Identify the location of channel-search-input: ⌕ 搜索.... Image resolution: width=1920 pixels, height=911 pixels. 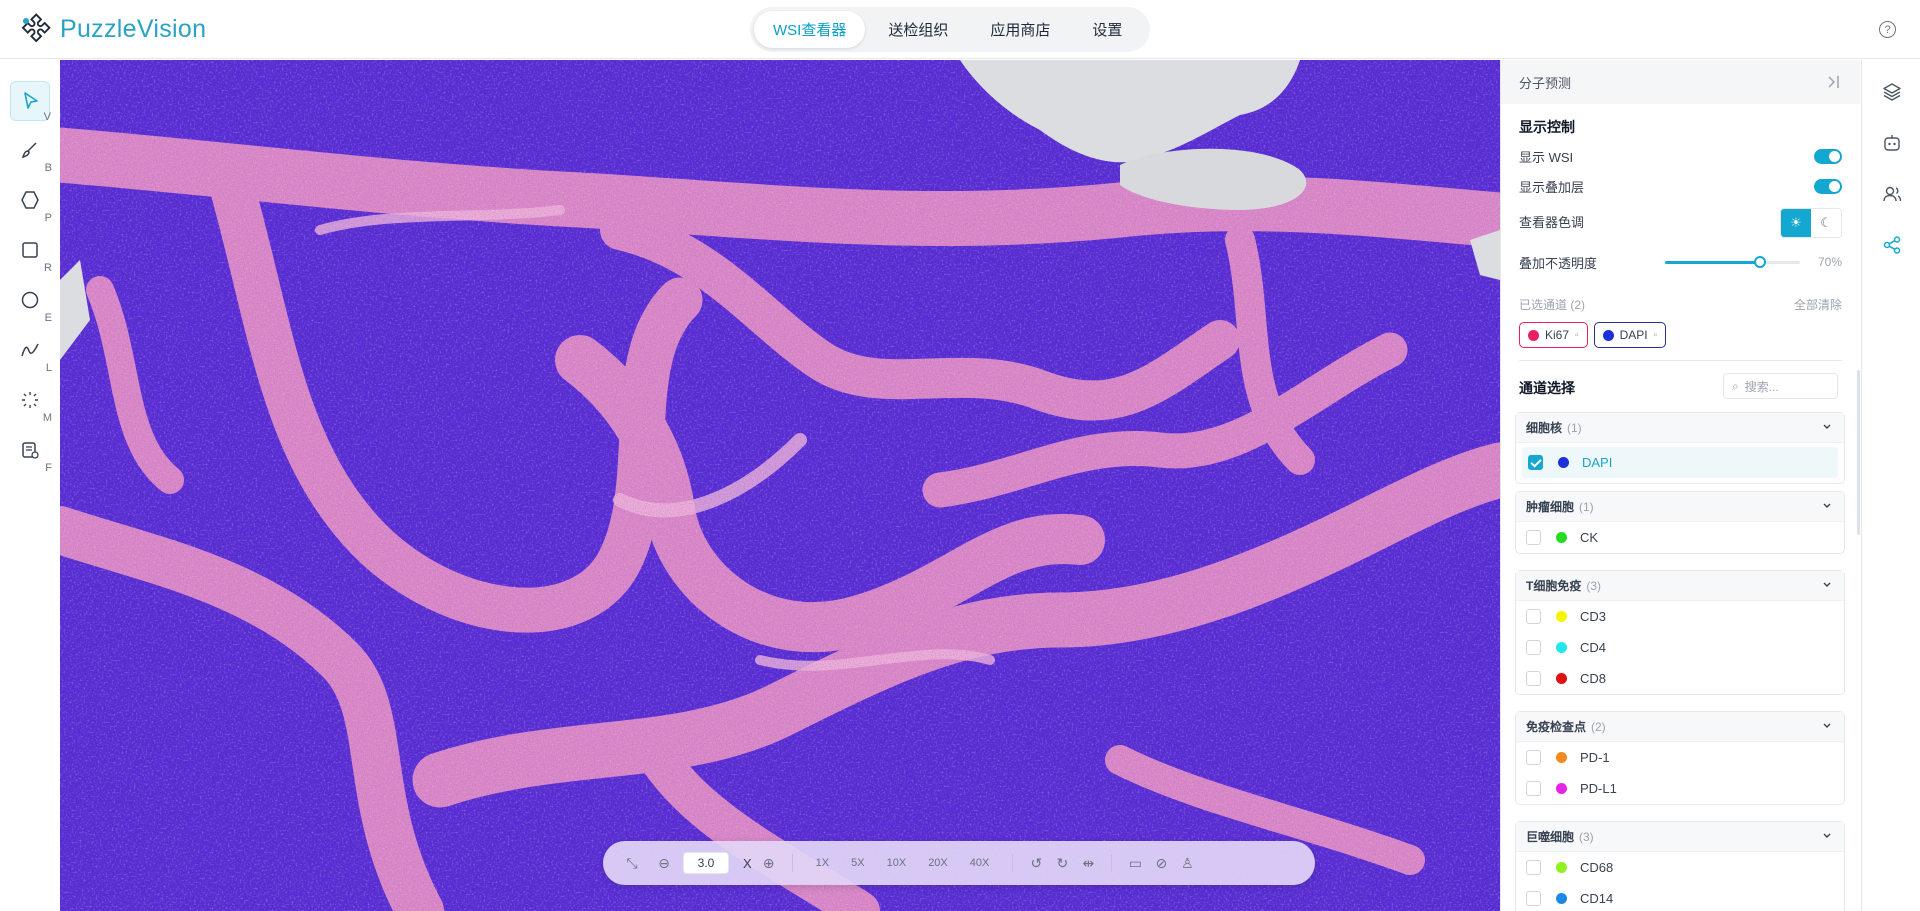
(1780, 386).